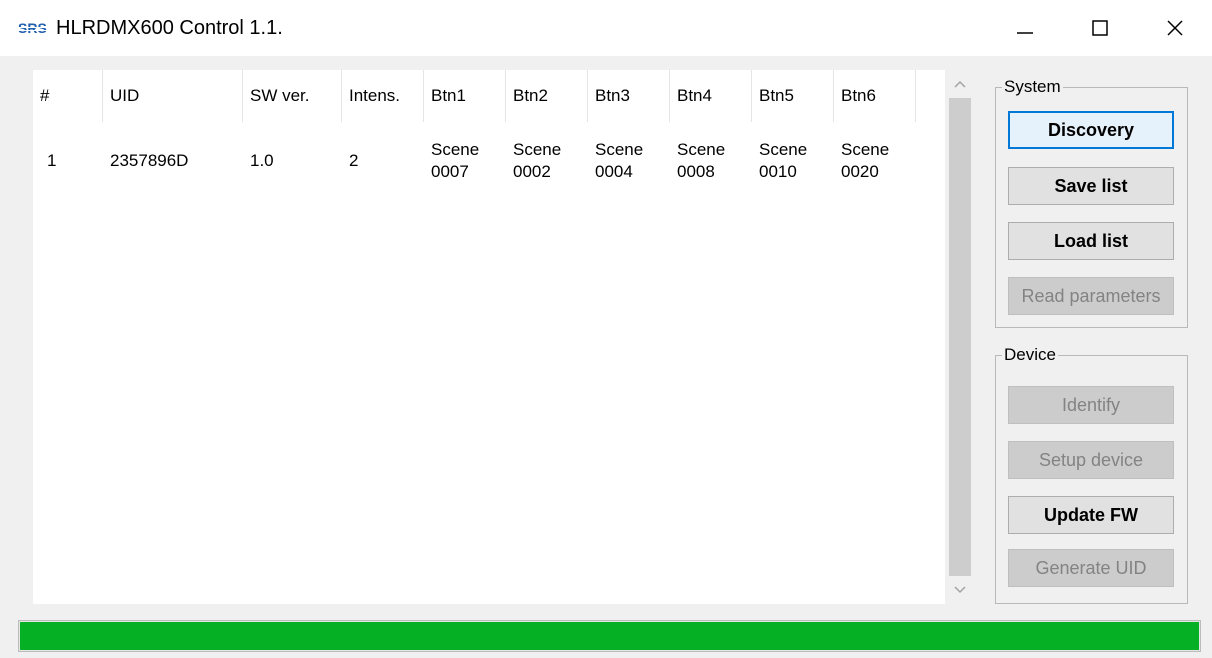  Describe the element at coordinates (465, 96) in the screenshot. I see `column-header-btn1: Btn1` at that location.